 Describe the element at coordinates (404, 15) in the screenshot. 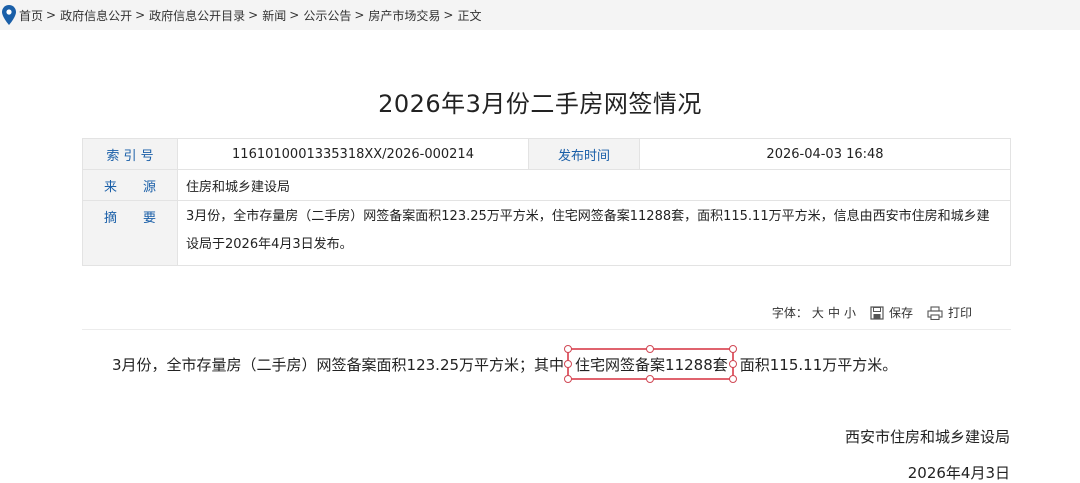

I see `breadcrumb-real-estate: 房产市场交易` at that location.